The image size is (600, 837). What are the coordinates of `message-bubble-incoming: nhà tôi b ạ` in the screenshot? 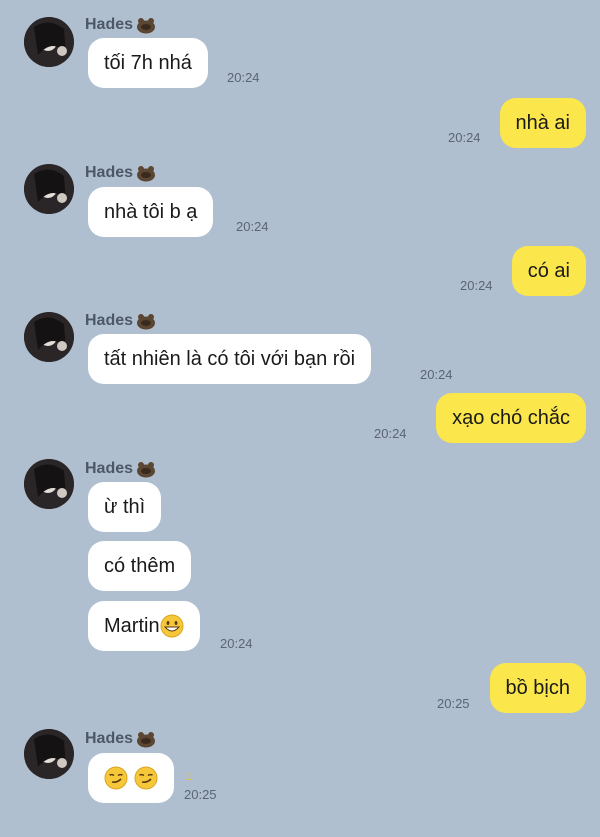 It's located at (151, 212).